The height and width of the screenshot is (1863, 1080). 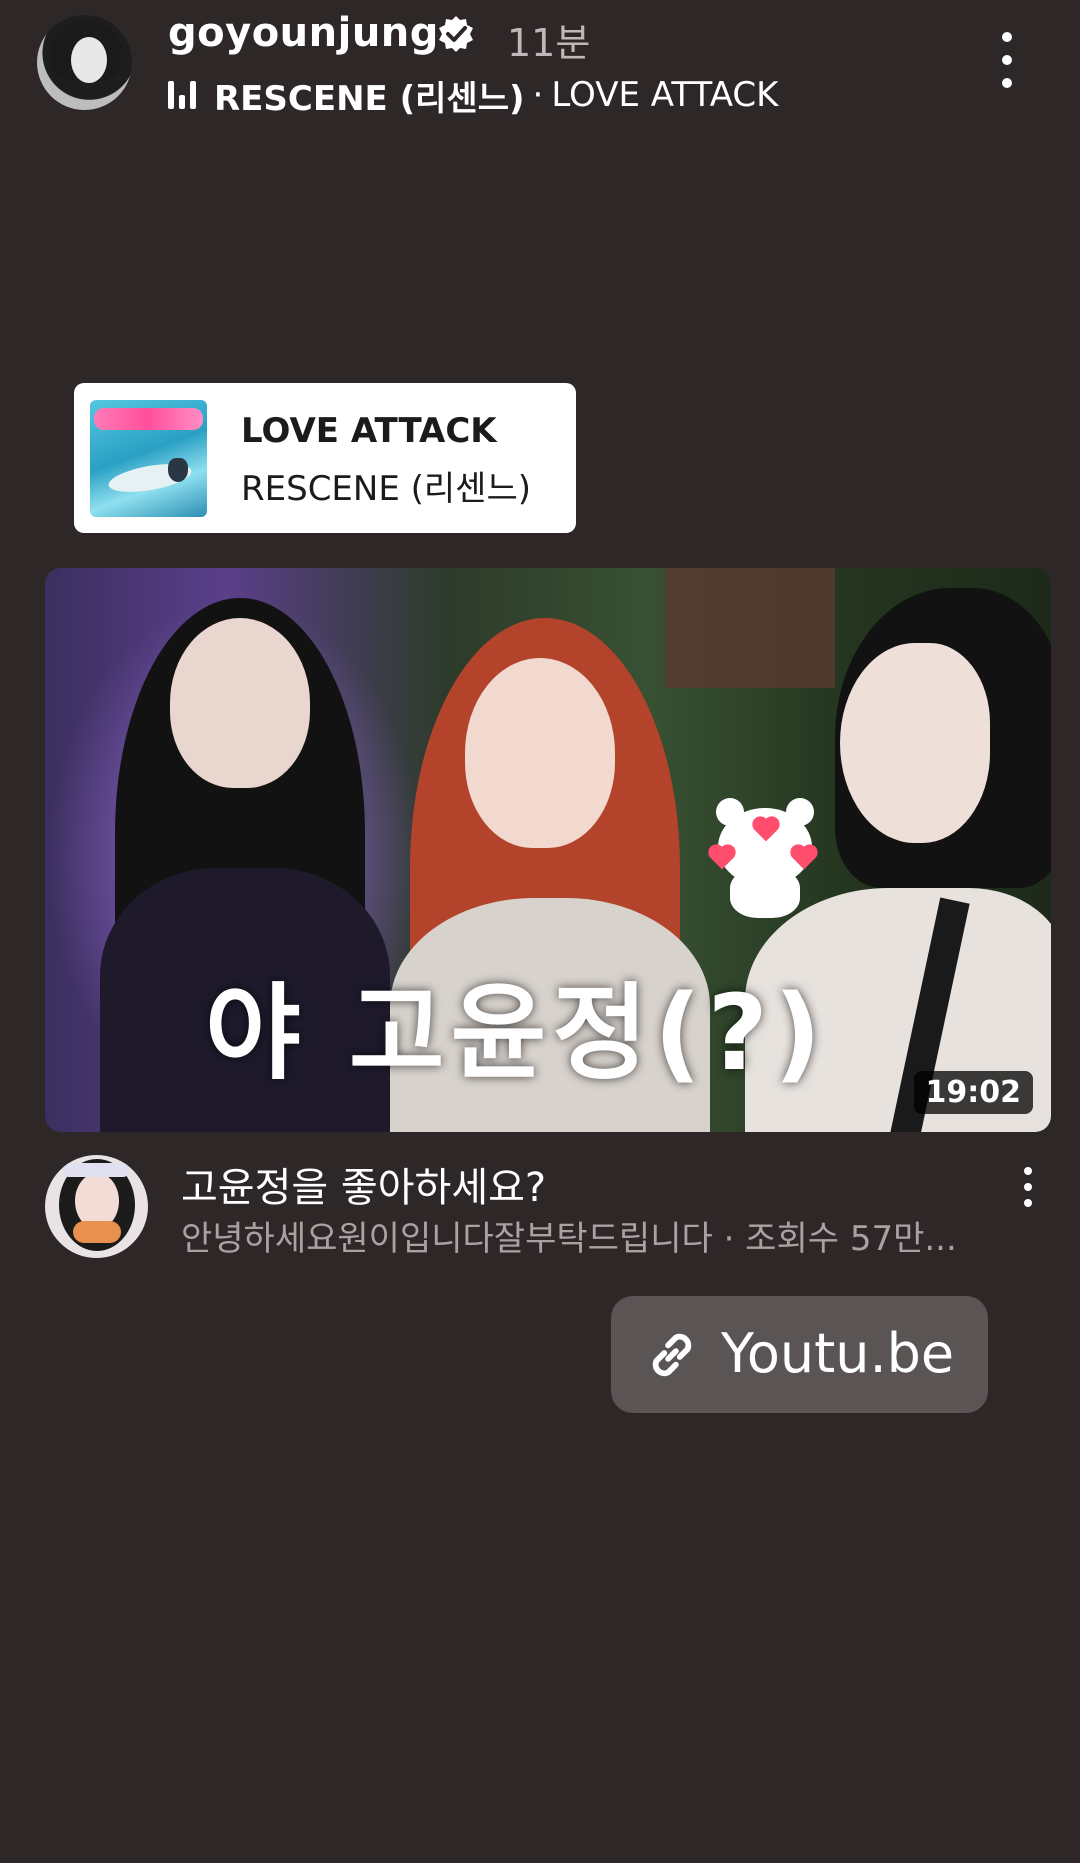 I want to click on album-art, so click(x=148, y=458).